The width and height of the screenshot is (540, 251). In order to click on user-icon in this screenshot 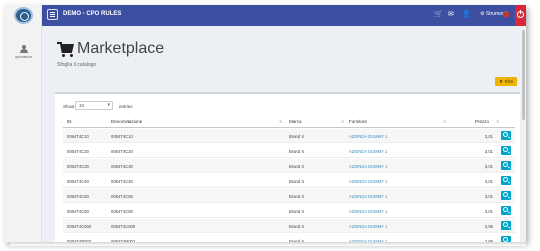, I will do `click(24, 49)`.